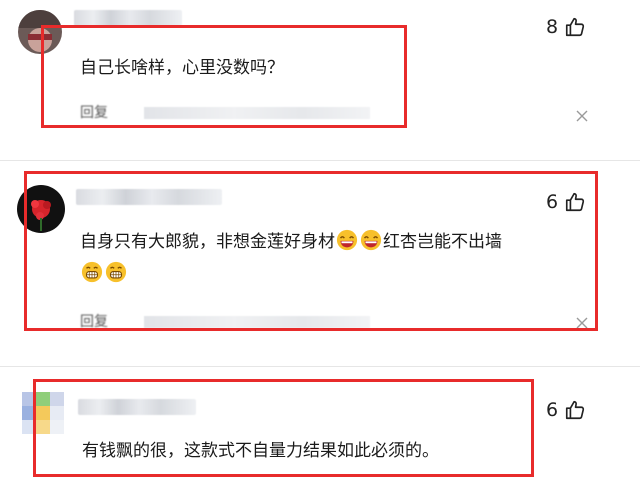 This screenshot has width=640, height=480. I want to click on comment-text-line-1: 自身只有大郎貌，非想金莲好身材 红杏岂能不出墙, so click(291, 242).